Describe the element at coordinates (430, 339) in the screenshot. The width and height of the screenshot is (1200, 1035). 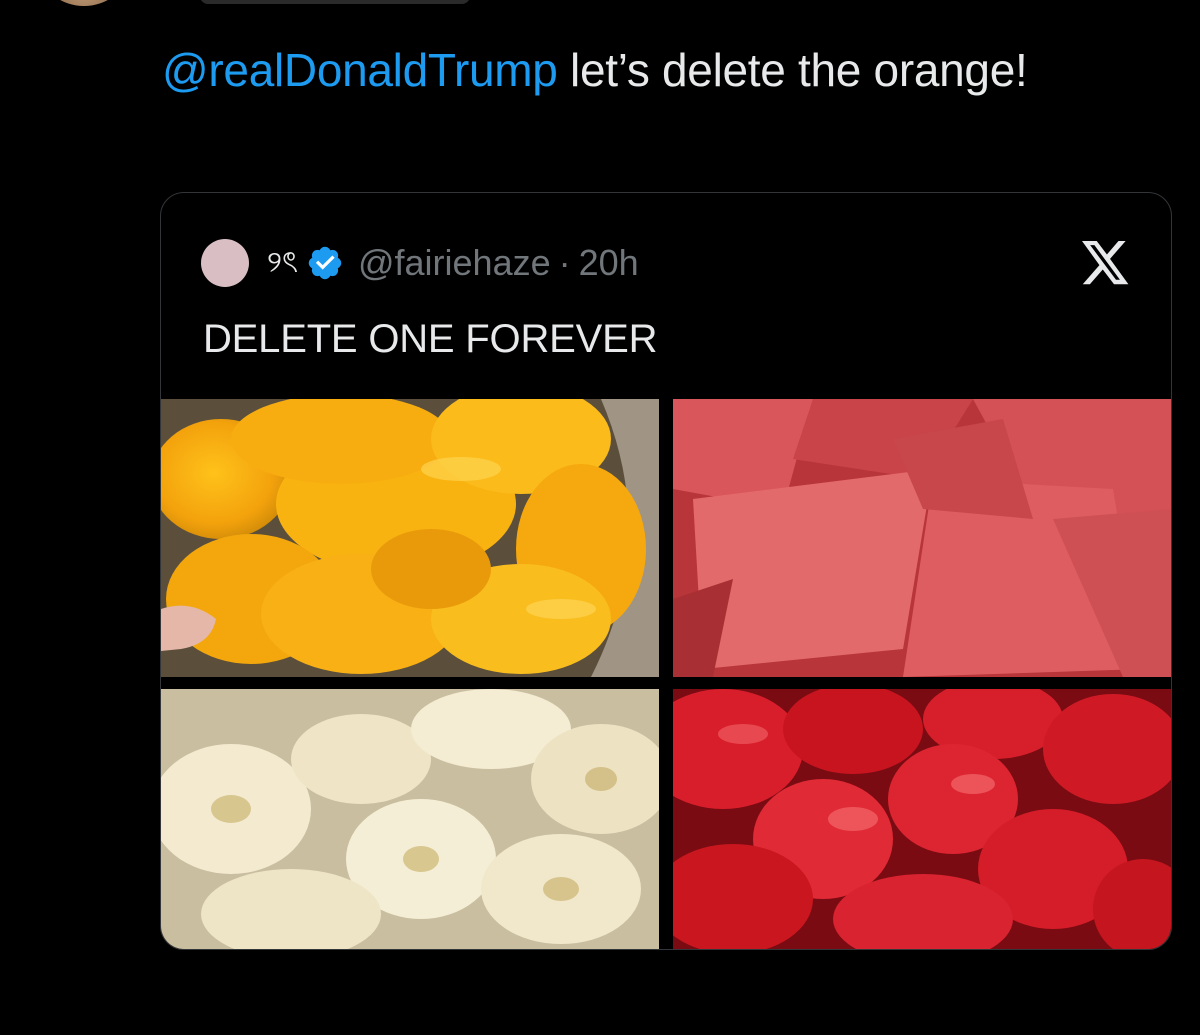
I see `quoted-tweet-text: DELETE ONE FOREVER` at that location.